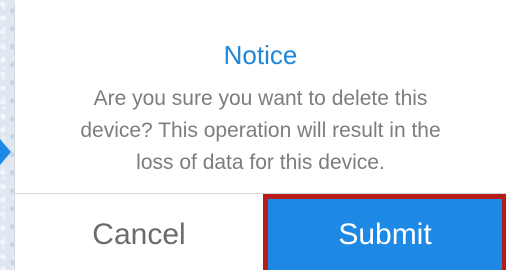  What do you see at coordinates (384, 232) in the screenshot?
I see `submit-button: Submit` at bounding box center [384, 232].